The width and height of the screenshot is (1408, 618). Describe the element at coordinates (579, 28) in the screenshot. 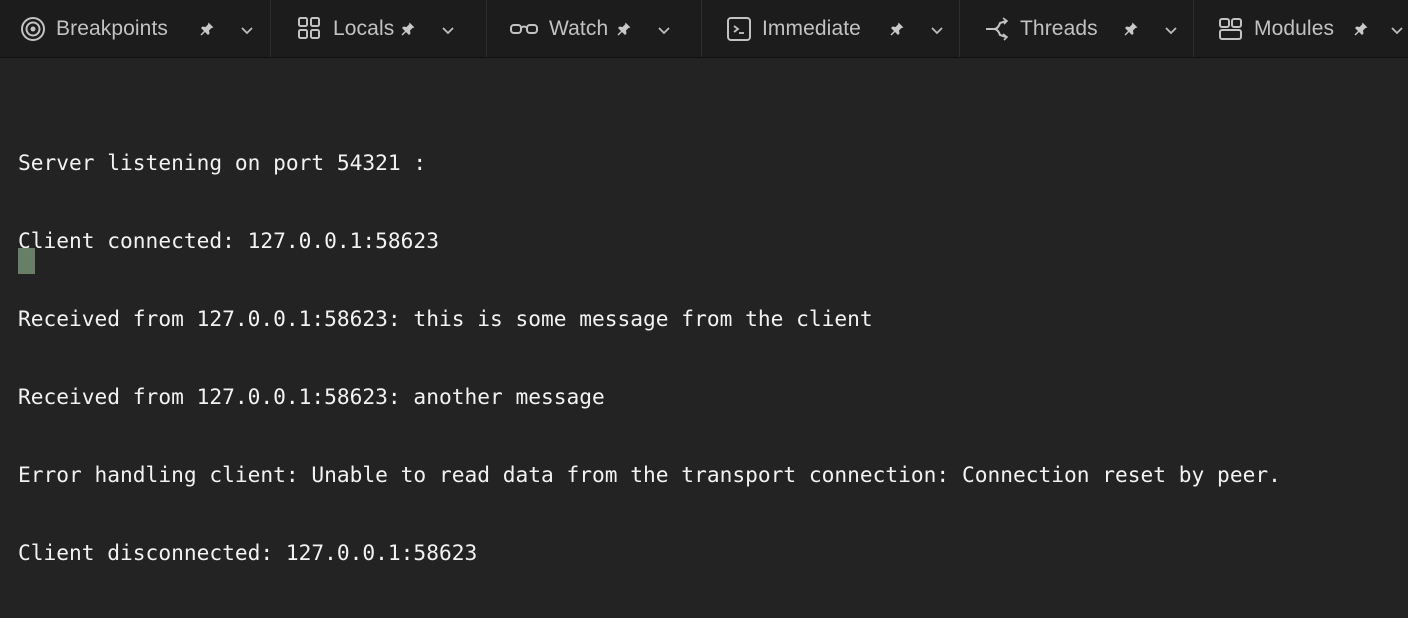

I see `tab-label-watch: Watch` at that location.